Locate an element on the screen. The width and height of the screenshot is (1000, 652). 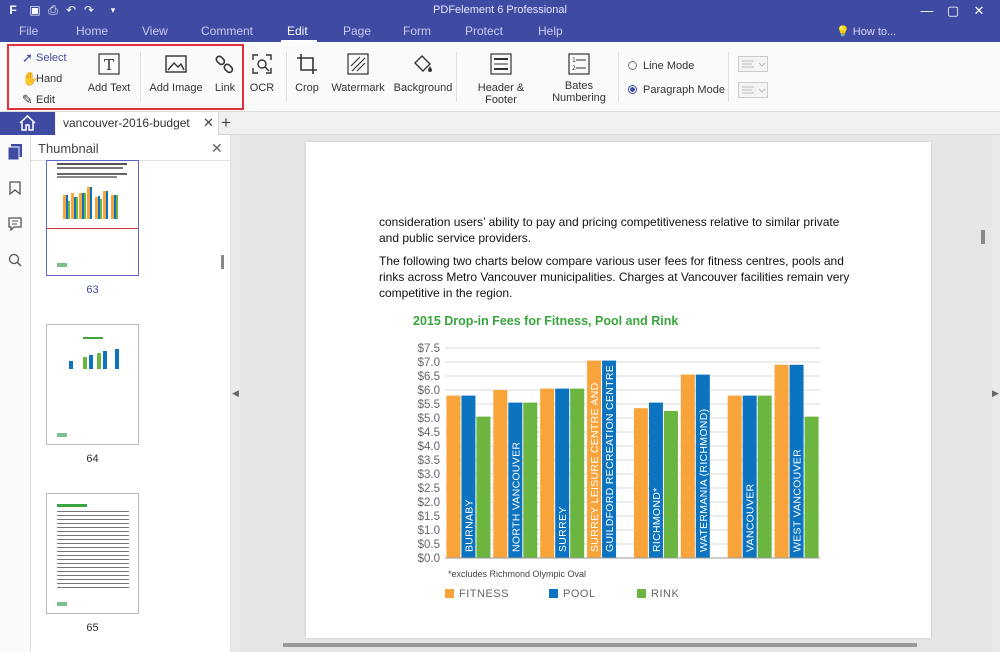
ocr-label: OCR is located at coordinates (262, 88).